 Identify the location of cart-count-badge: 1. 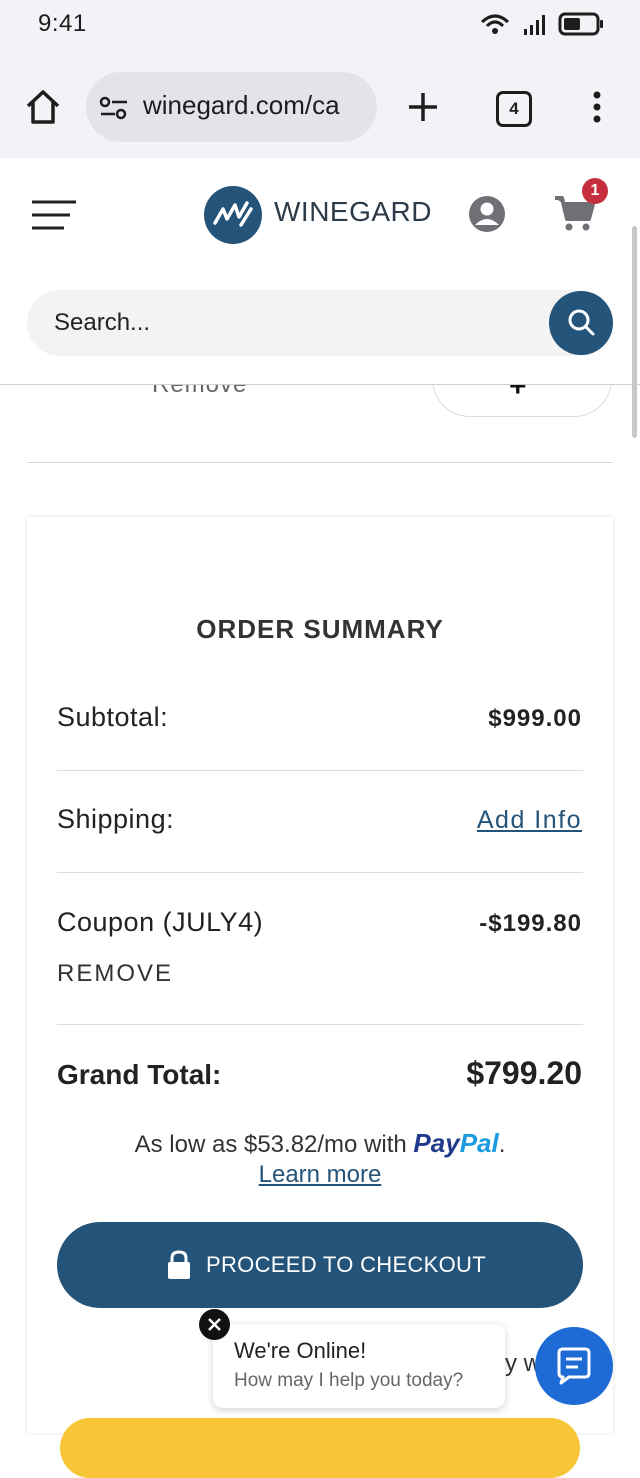
(595, 191).